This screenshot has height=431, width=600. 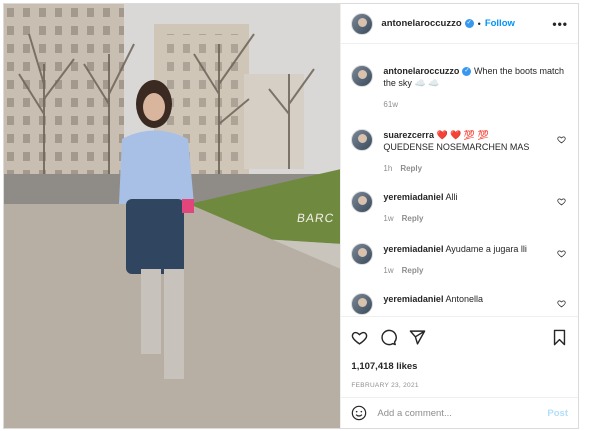 I want to click on comment-text: Alli, so click(x=451, y=197).